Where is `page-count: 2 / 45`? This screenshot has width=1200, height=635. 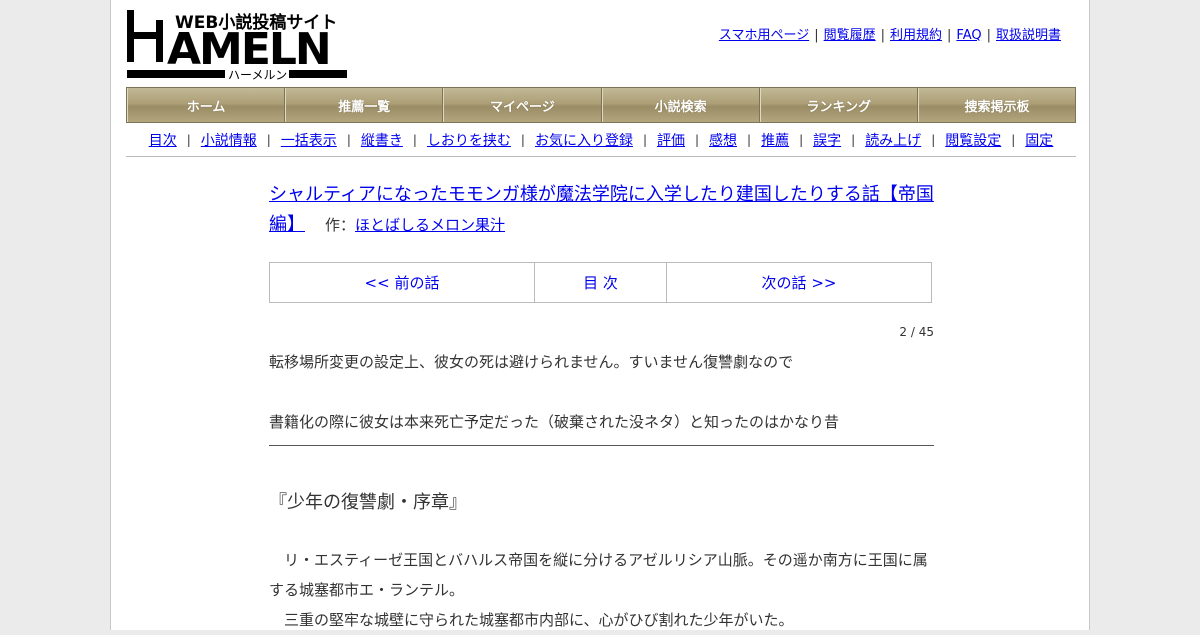
page-count: 2 / 45 is located at coordinates (916, 332).